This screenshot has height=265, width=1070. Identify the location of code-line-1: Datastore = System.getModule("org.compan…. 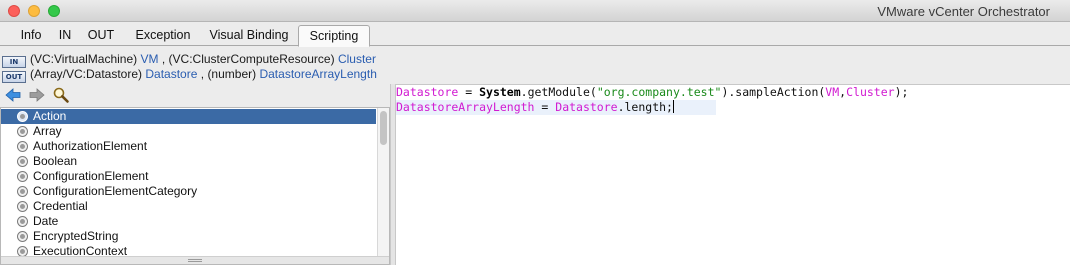
(652, 92).